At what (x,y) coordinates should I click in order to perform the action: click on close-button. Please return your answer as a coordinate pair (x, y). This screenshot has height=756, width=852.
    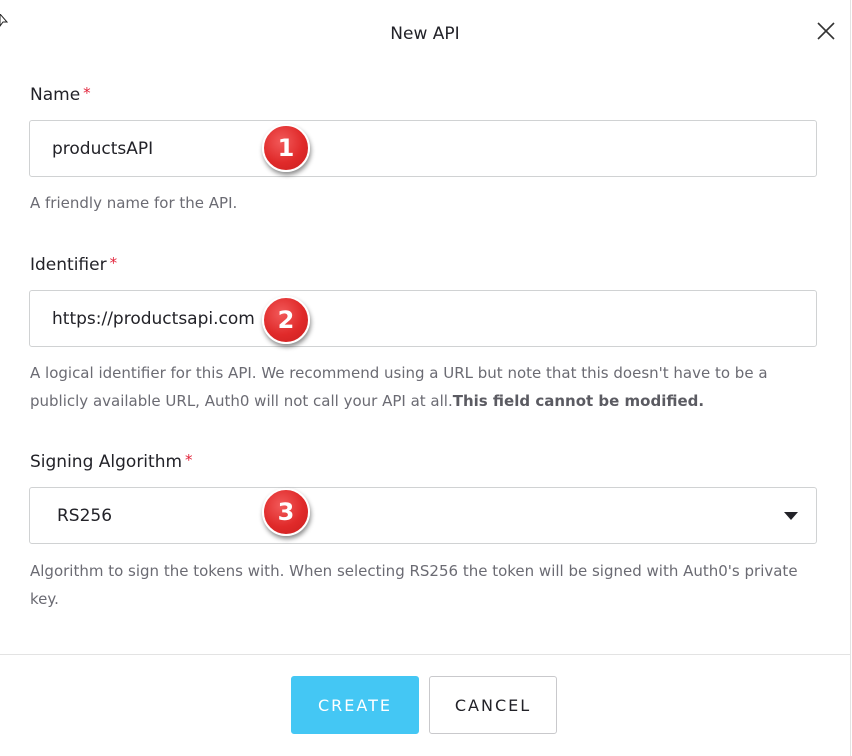
    Looking at the image, I should click on (826, 31).